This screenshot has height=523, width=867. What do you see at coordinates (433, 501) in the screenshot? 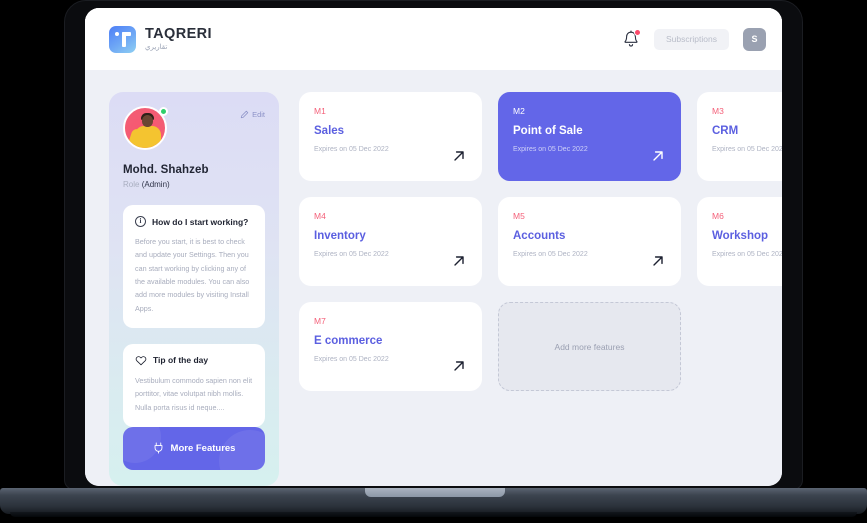
I see `laptop-base` at bounding box center [433, 501].